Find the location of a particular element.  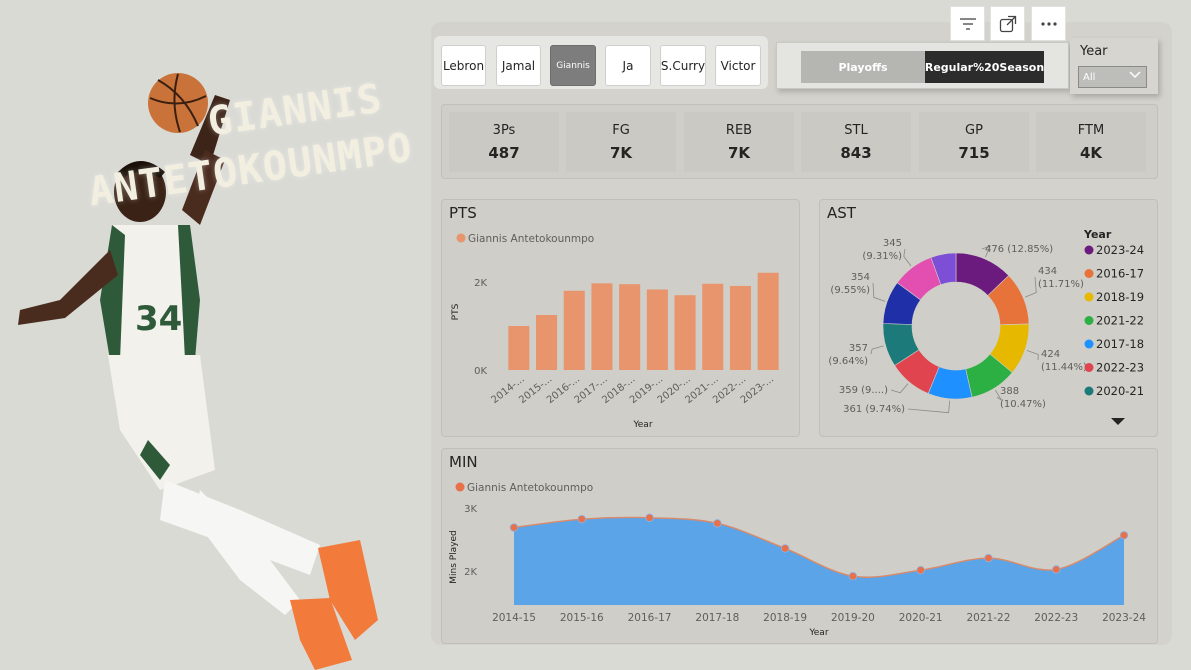

legend-label: 2018-19 is located at coordinates (1120, 297).